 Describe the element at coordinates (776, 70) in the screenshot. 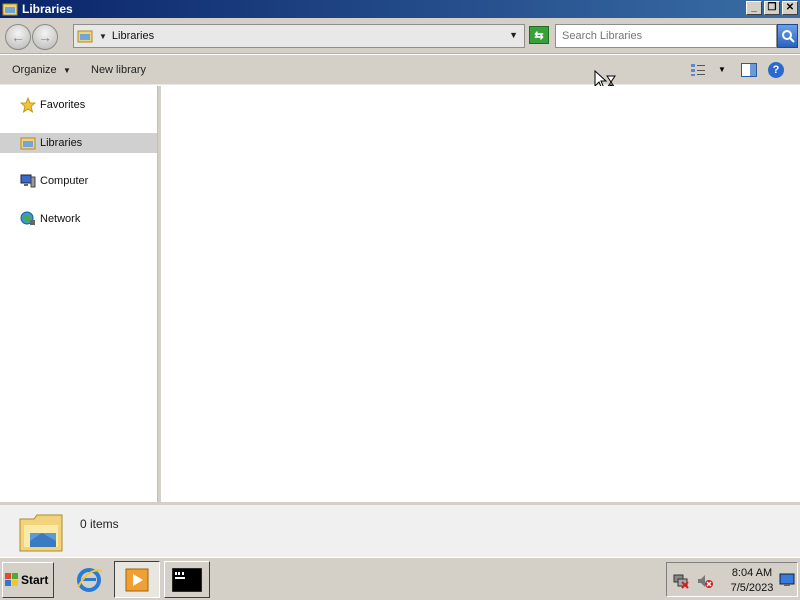

I see `help-icon: ?` at that location.